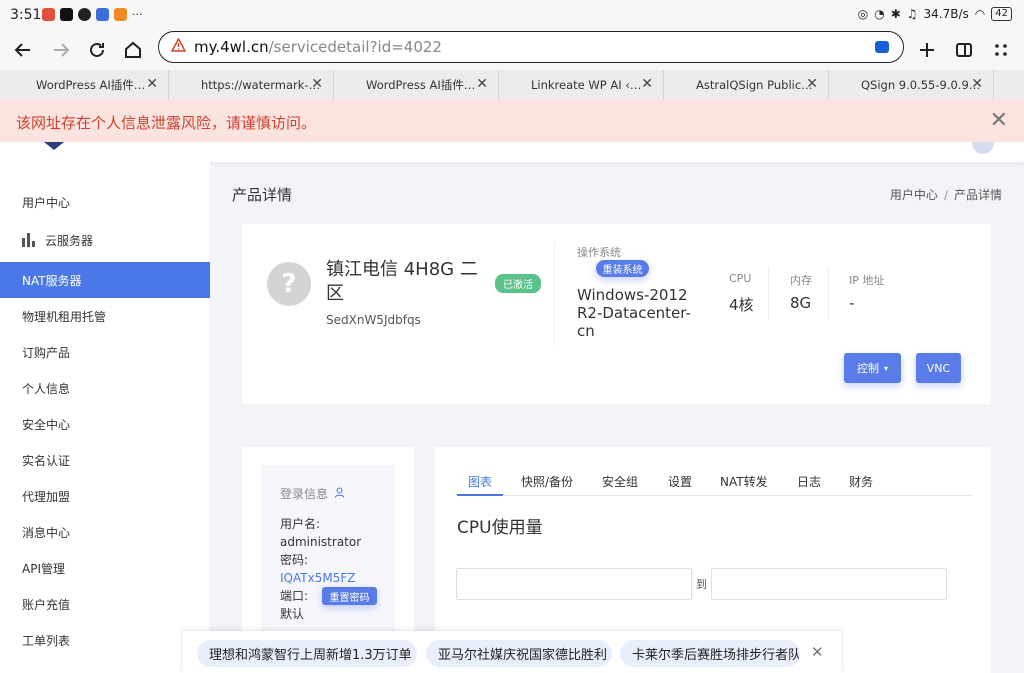  I want to click on more-notifications: ···, so click(137, 14).